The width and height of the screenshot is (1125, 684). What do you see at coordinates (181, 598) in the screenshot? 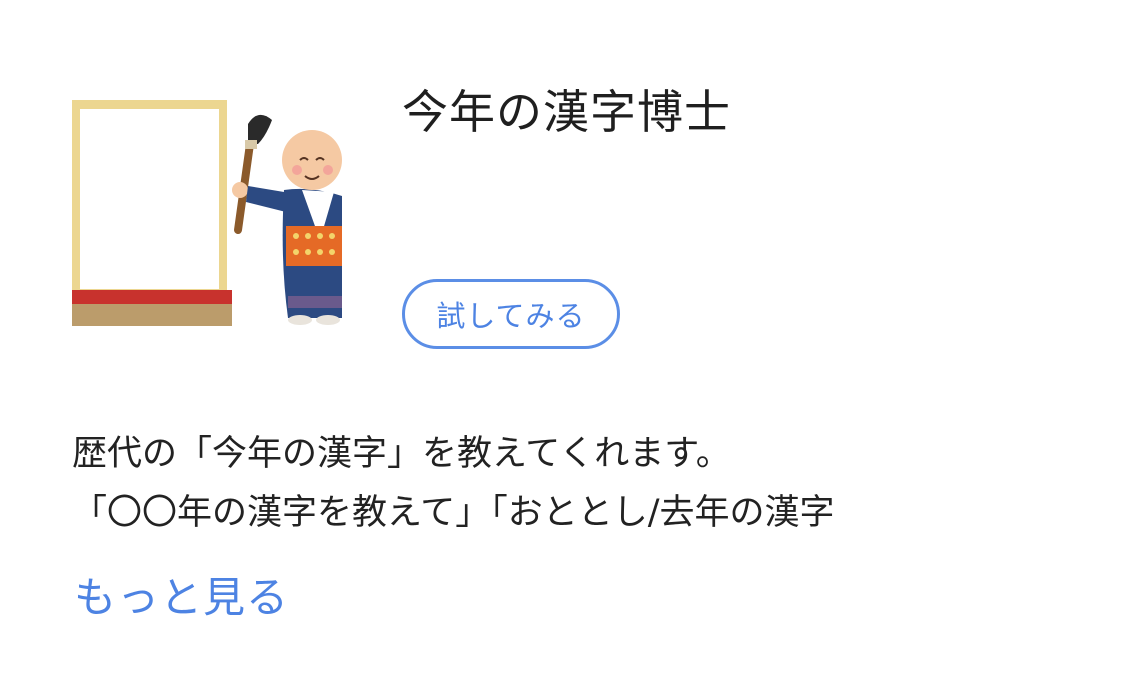
I see `more-link: もっと見る` at bounding box center [181, 598].